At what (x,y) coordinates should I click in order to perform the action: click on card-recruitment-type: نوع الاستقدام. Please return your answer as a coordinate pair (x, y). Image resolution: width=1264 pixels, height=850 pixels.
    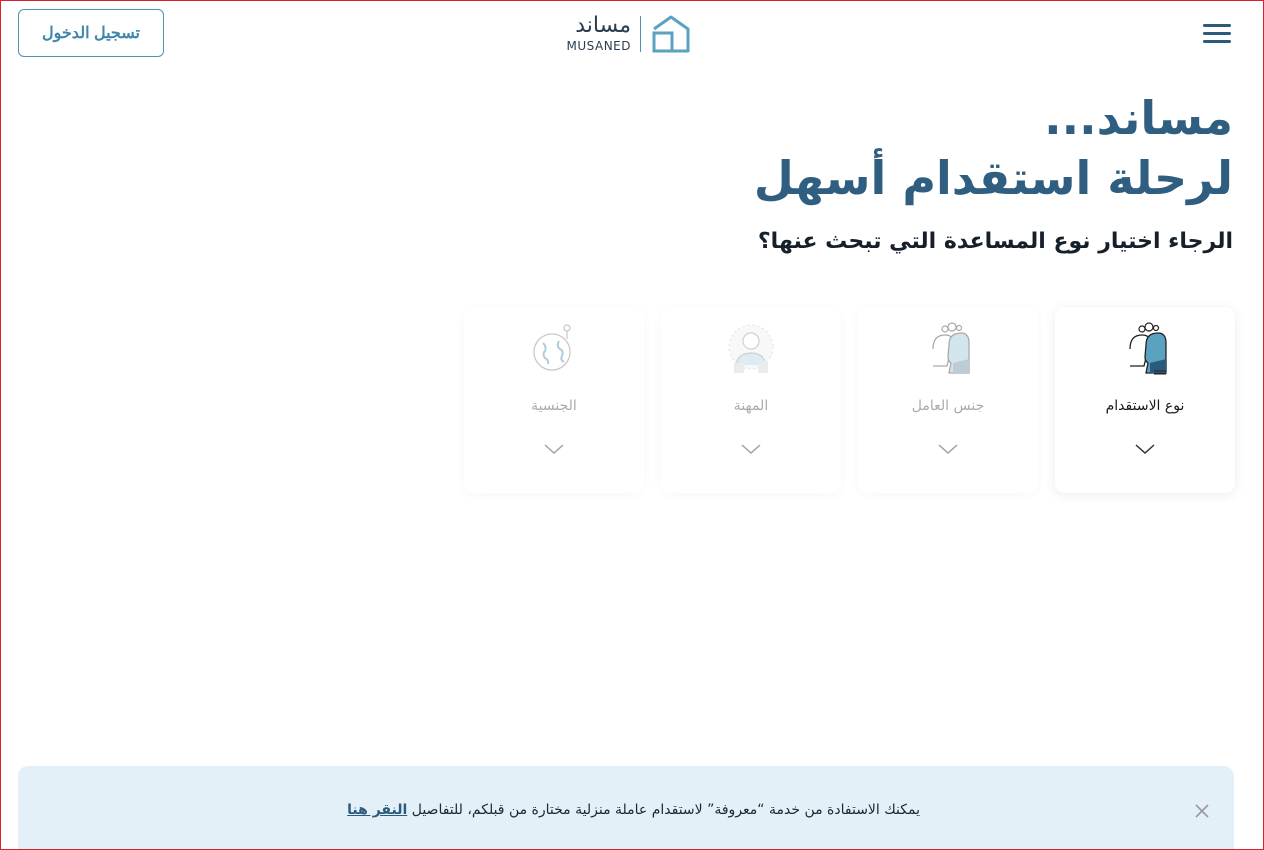
    Looking at the image, I should click on (1145, 400).